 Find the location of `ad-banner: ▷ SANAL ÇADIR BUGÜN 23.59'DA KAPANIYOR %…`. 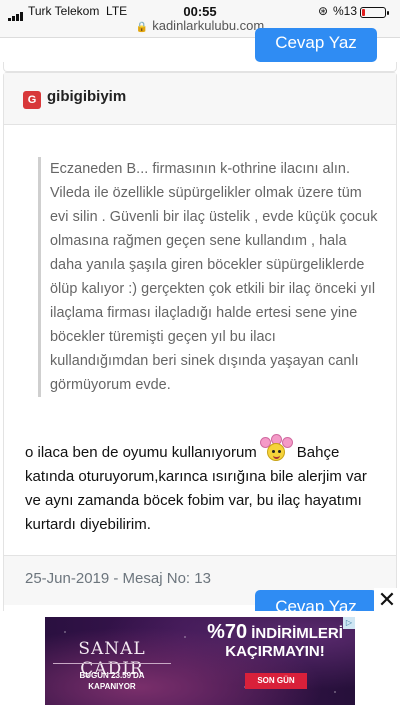

ad-banner: ▷ SANAL ÇADIR BUGÜN 23.59'DA KAPANIYOR %… is located at coordinates (200, 661).